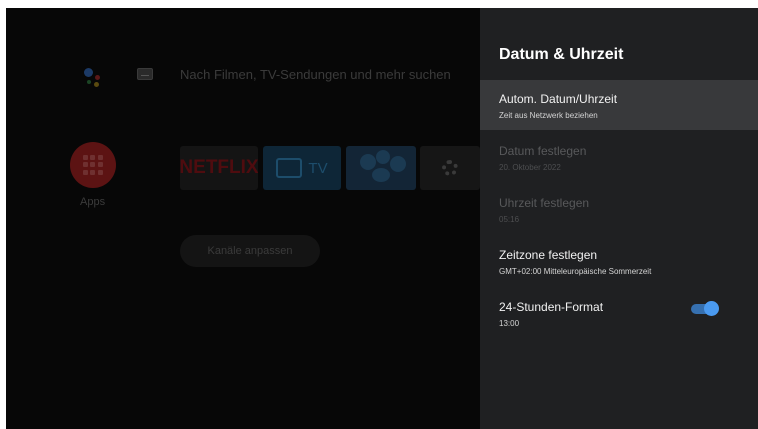 This screenshot has height=429, width=758. I want to click on option-subtitle: 05:16, so click(509, 219).